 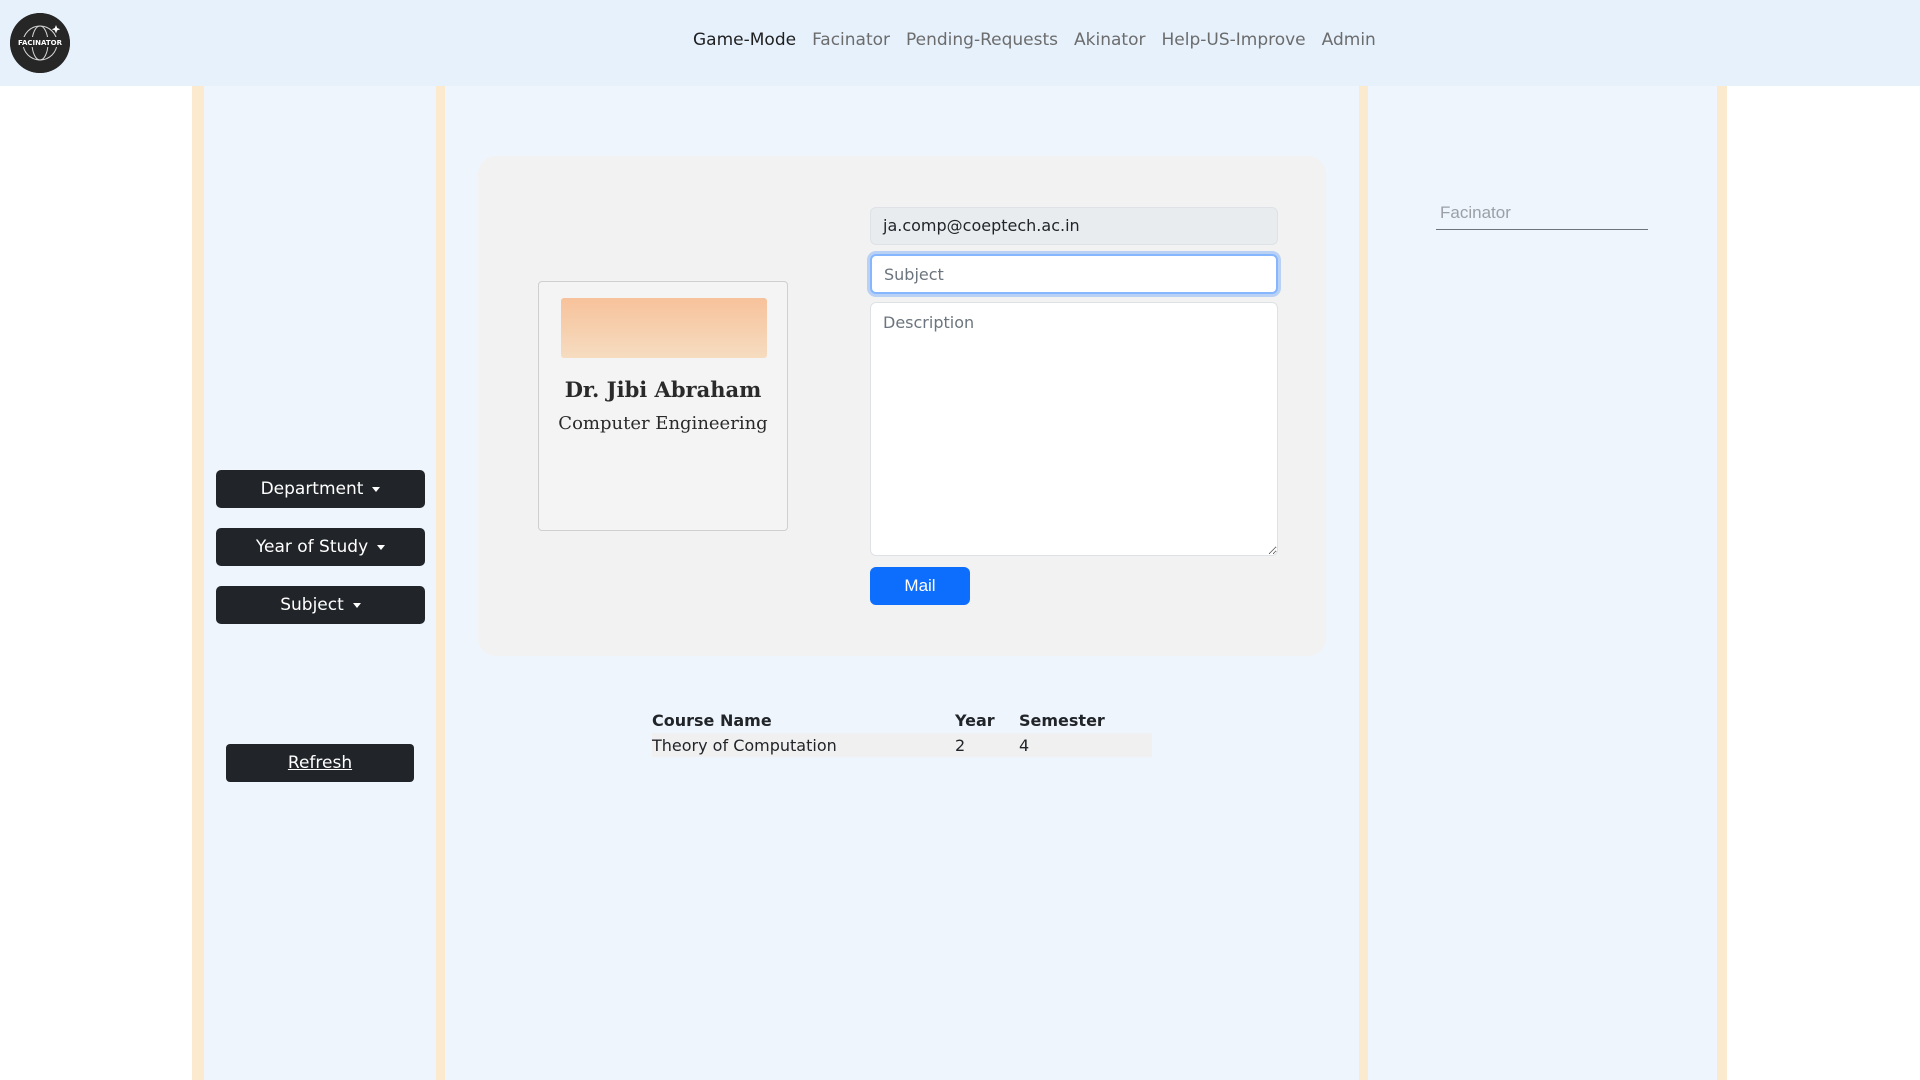 I want to click on year-of-study-dropdown: Year of Study, so click(x=320, y=547).